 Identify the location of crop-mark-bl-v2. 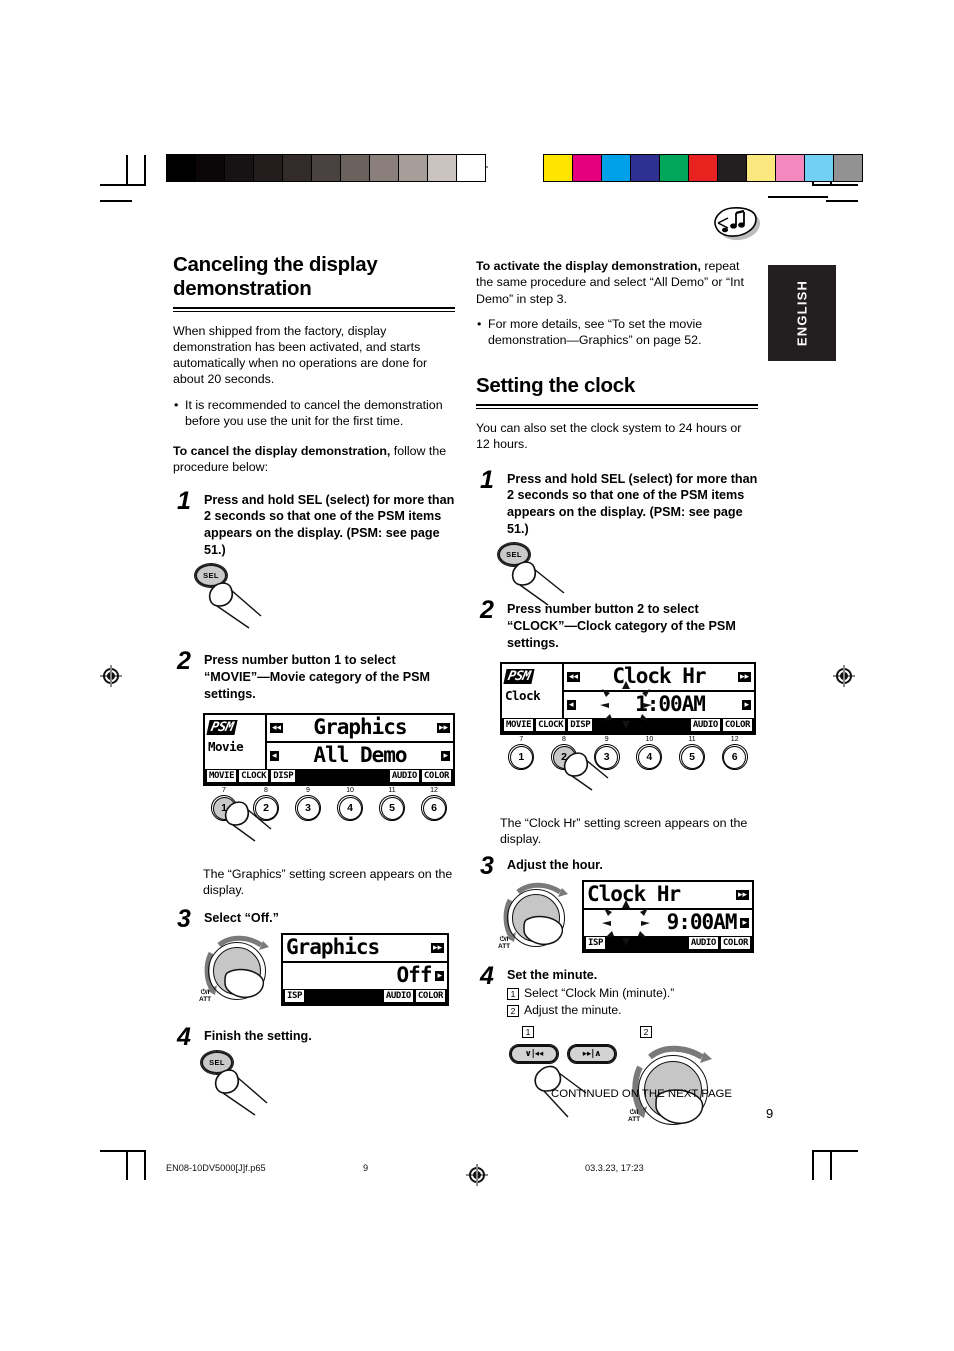
(145, 1165).